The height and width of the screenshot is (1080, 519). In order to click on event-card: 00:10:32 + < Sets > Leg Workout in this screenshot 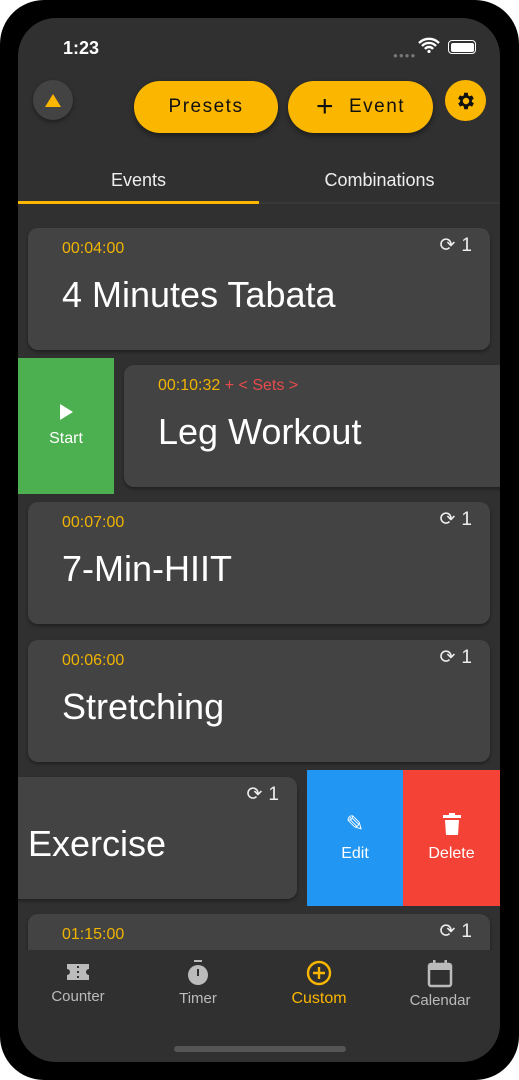, I will do `click(312, 426)`.